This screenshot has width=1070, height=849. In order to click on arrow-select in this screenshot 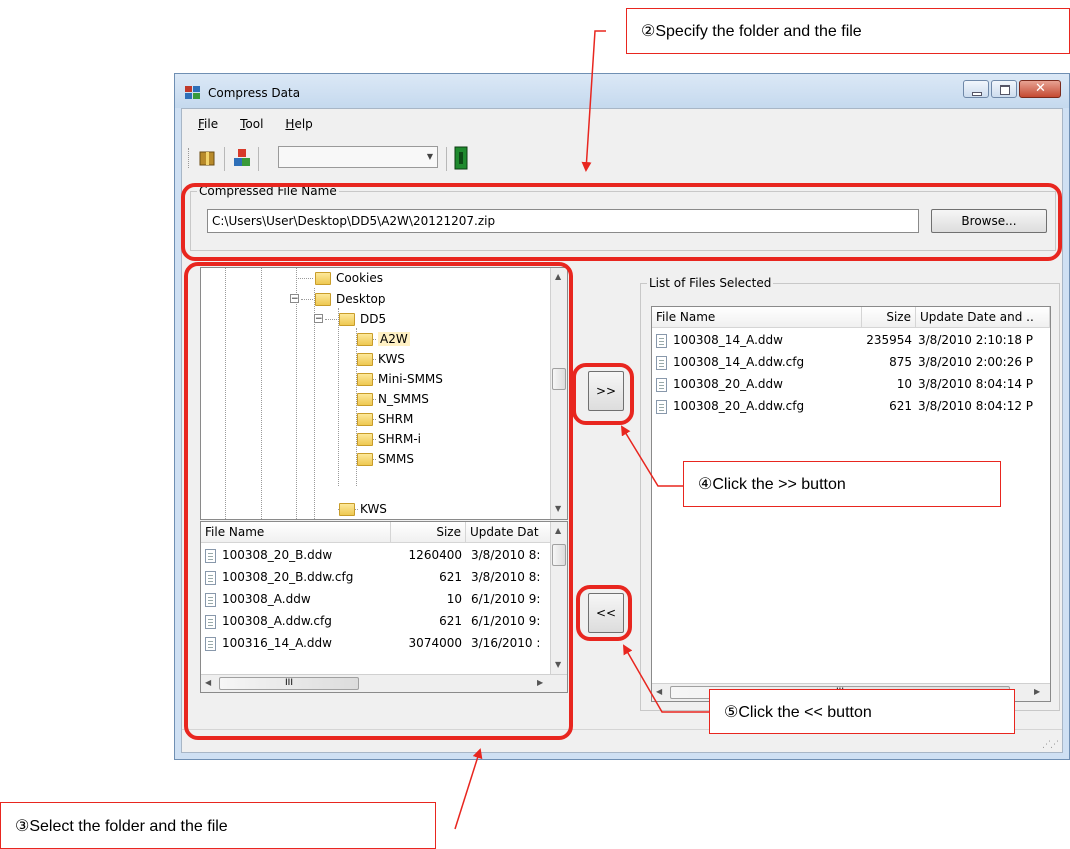, I will do `click(468, 789)`.